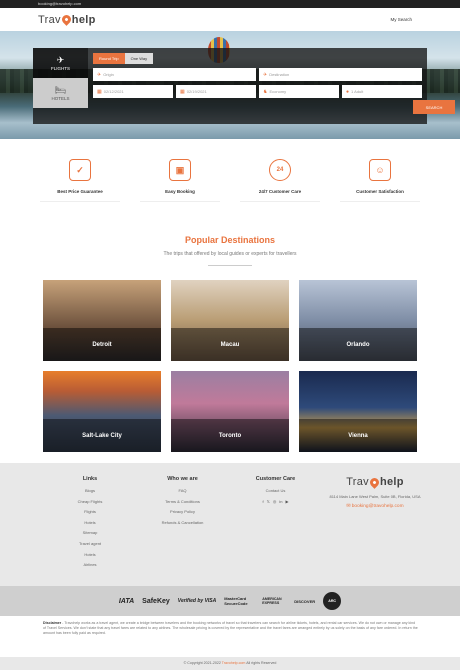 This screenshot has height=670, width=460. What do you see at coordinates (108, 74) in the screenshot?
I see `origin-placeholder: Origin` at bounding box center [108, 74].